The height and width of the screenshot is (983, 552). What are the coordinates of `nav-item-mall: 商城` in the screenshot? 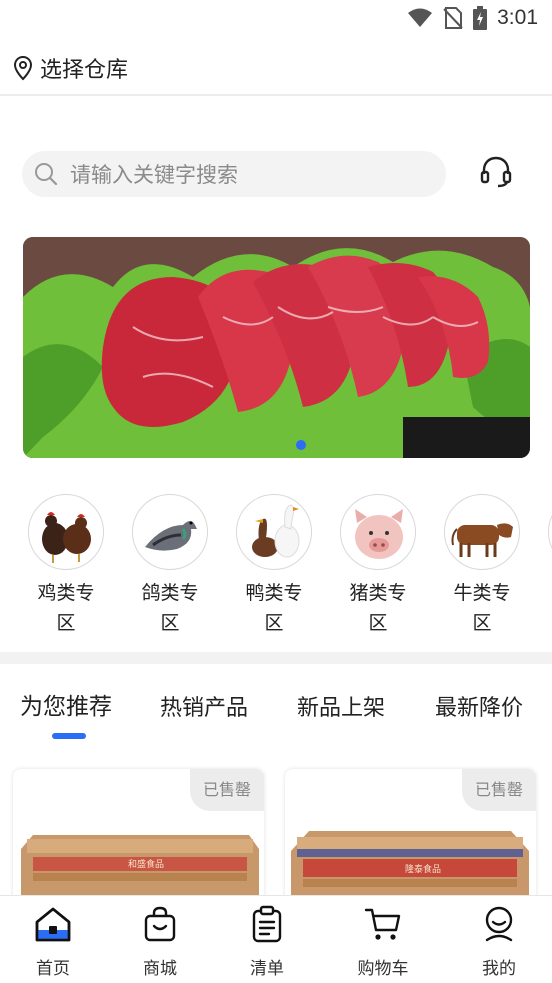 It's located at (160, 941).